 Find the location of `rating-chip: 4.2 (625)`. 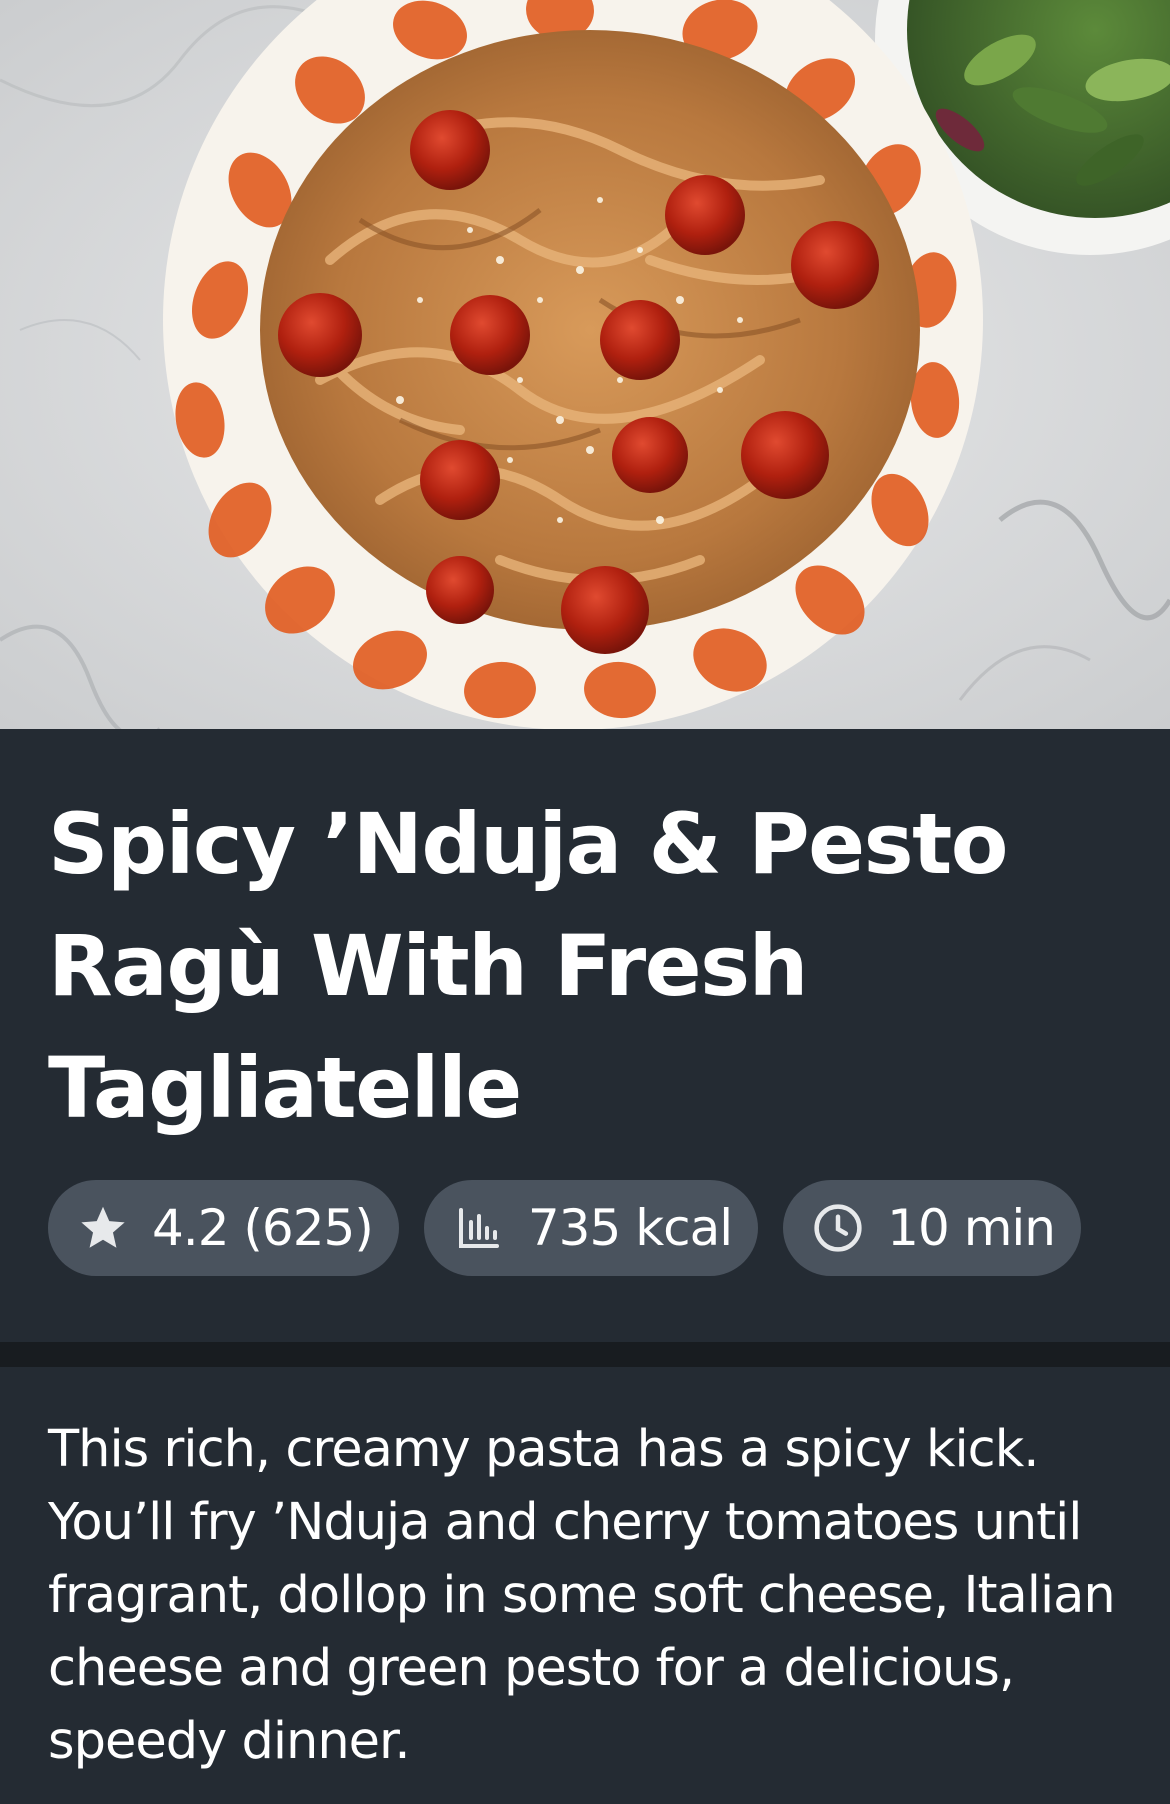

rating-chip: 4.2 (625) is located at coordinates (223, 1228).